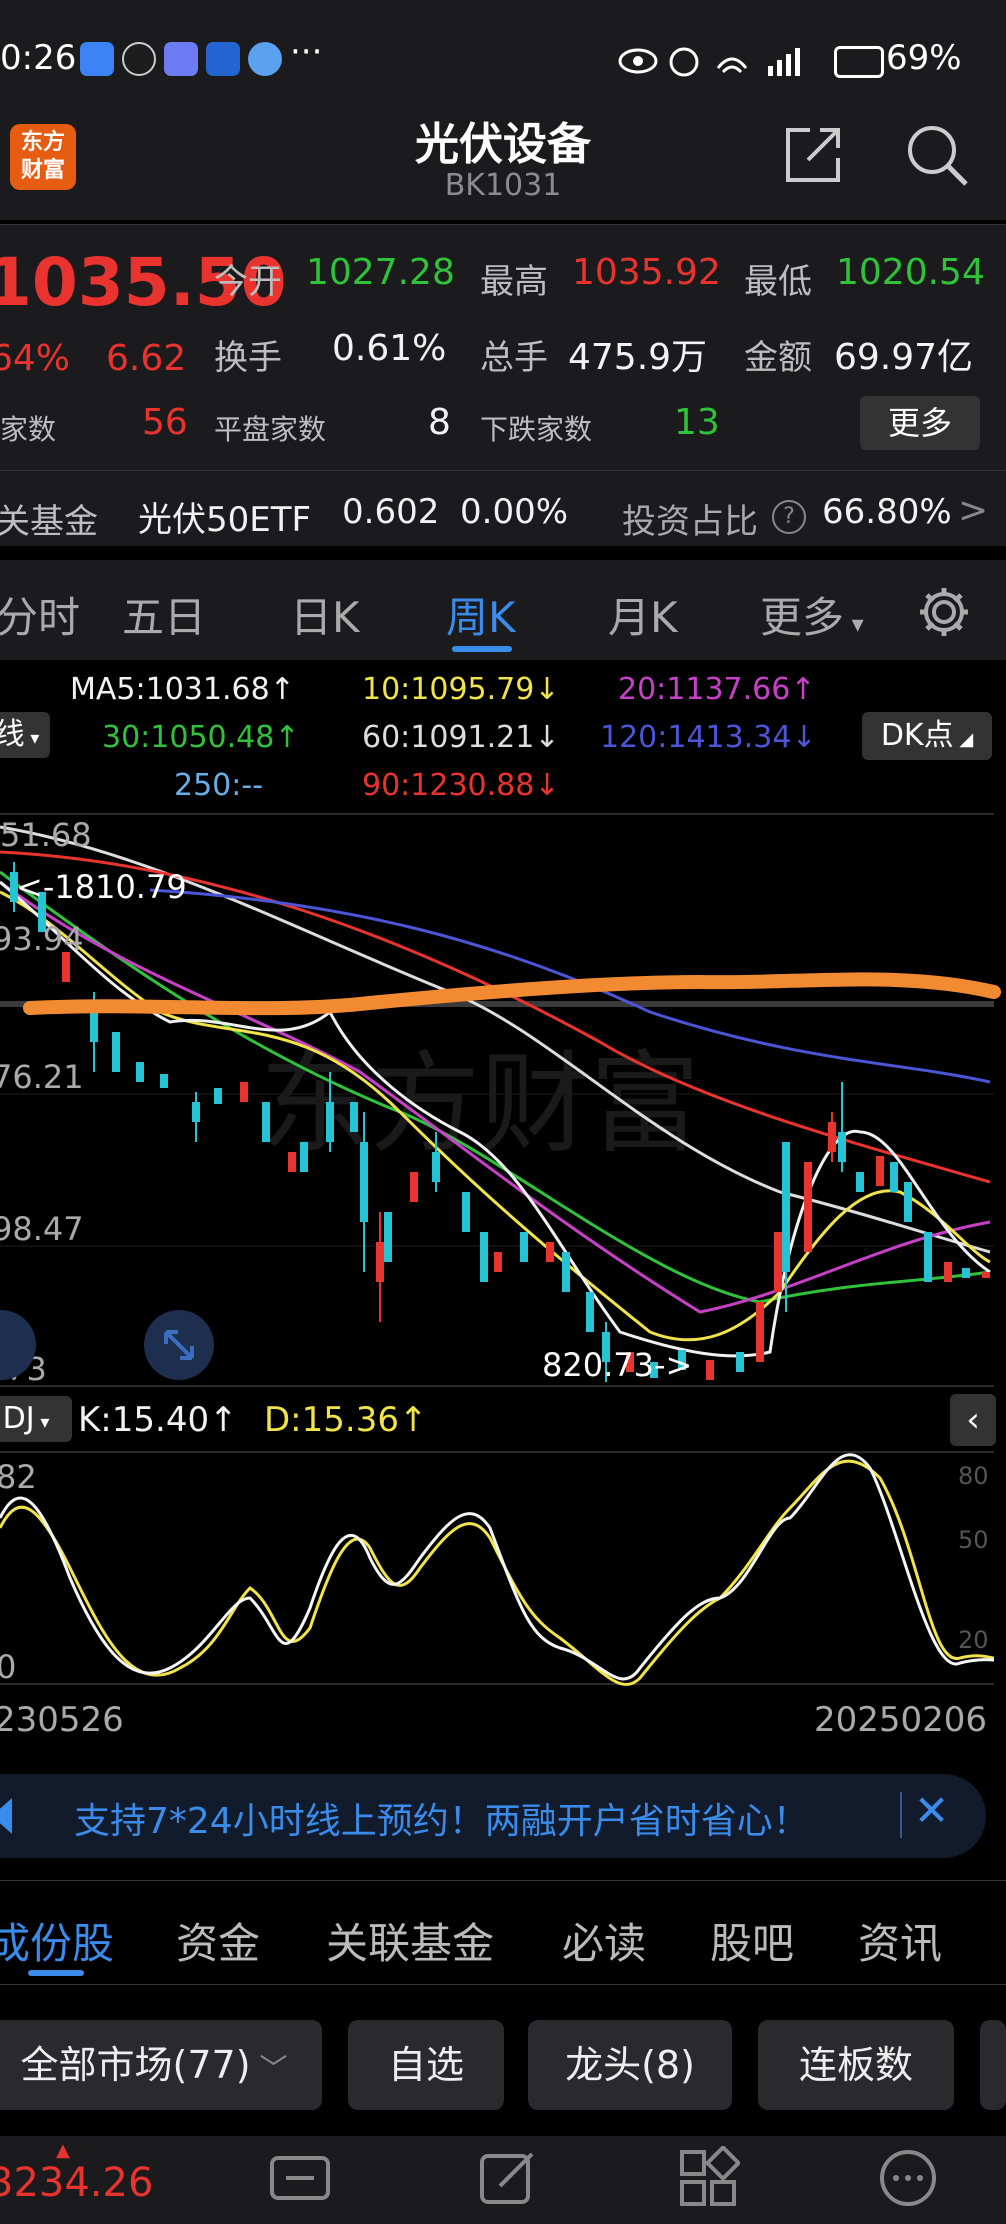  What do you see at coordinates (920, 423) in the screenshot?
I see `more-button: 更多` at bounding box center [920, 423].